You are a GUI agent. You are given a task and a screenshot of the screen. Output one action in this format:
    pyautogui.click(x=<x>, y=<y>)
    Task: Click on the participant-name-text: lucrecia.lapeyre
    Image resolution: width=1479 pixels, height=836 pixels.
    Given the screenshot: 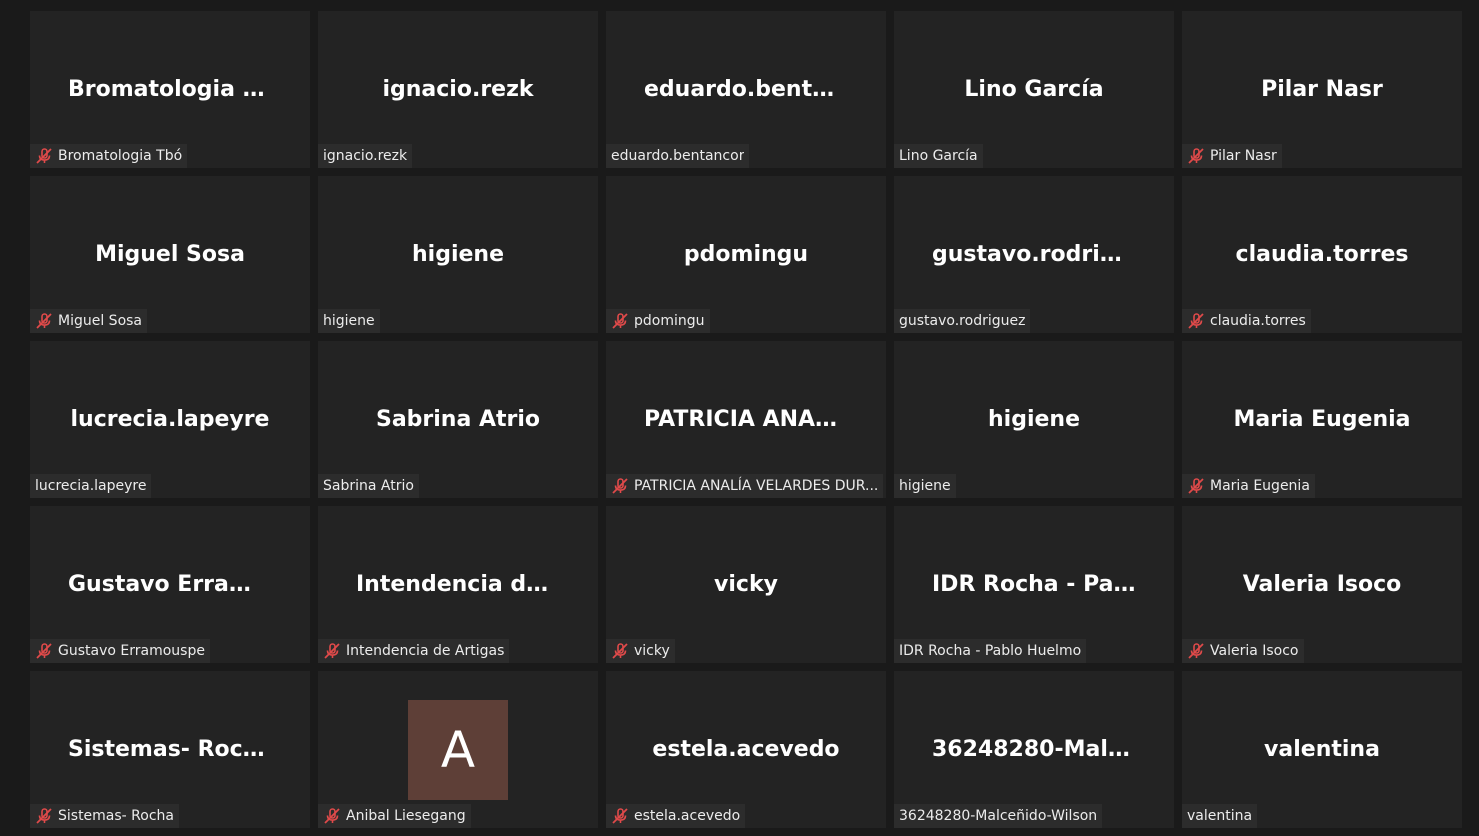 What is the action you would take?
    pyautogui.click(x=91, y=486)
    